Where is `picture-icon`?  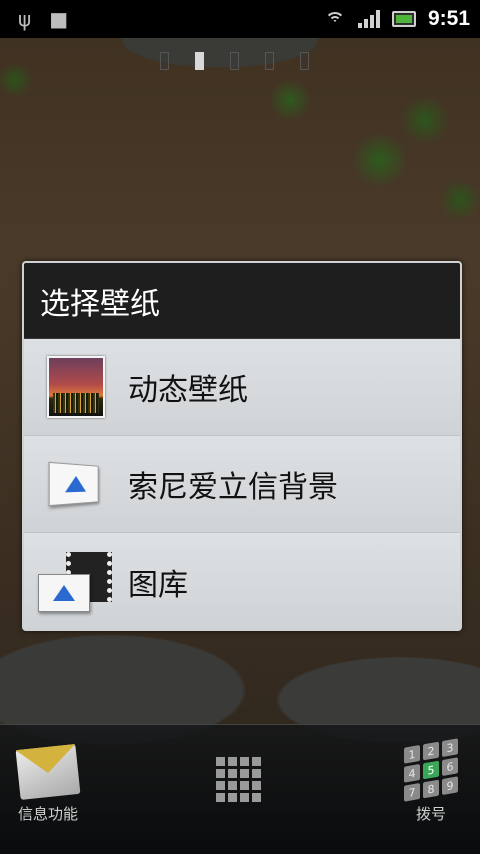 picture-icon is located at coordinates (76, 484).